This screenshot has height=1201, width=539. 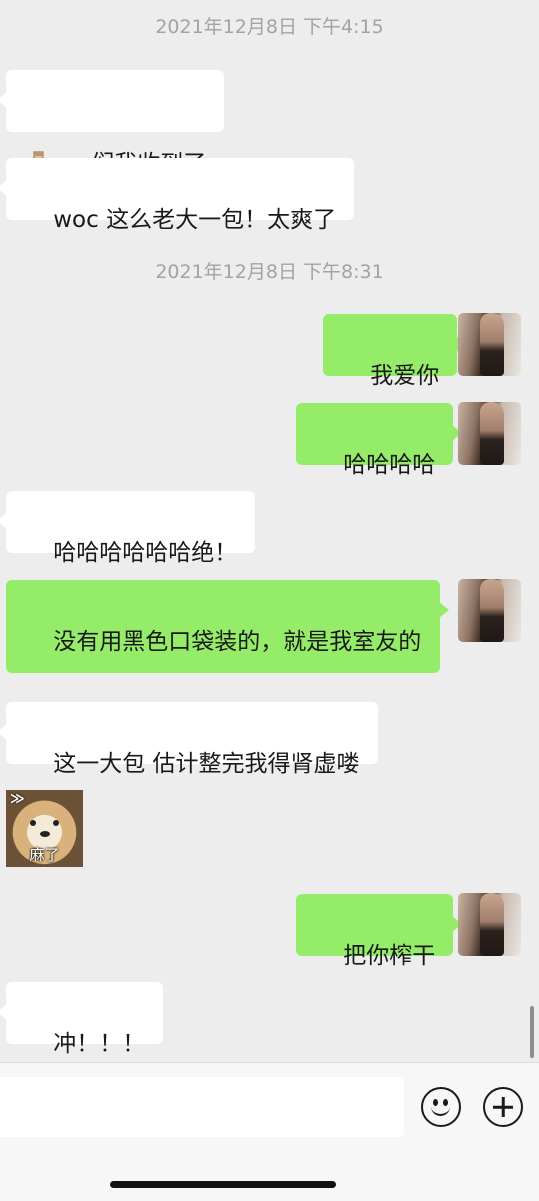 I want to click on message-text: 哈哈哈哈哈哈绝！, so click(x=145, y=553).